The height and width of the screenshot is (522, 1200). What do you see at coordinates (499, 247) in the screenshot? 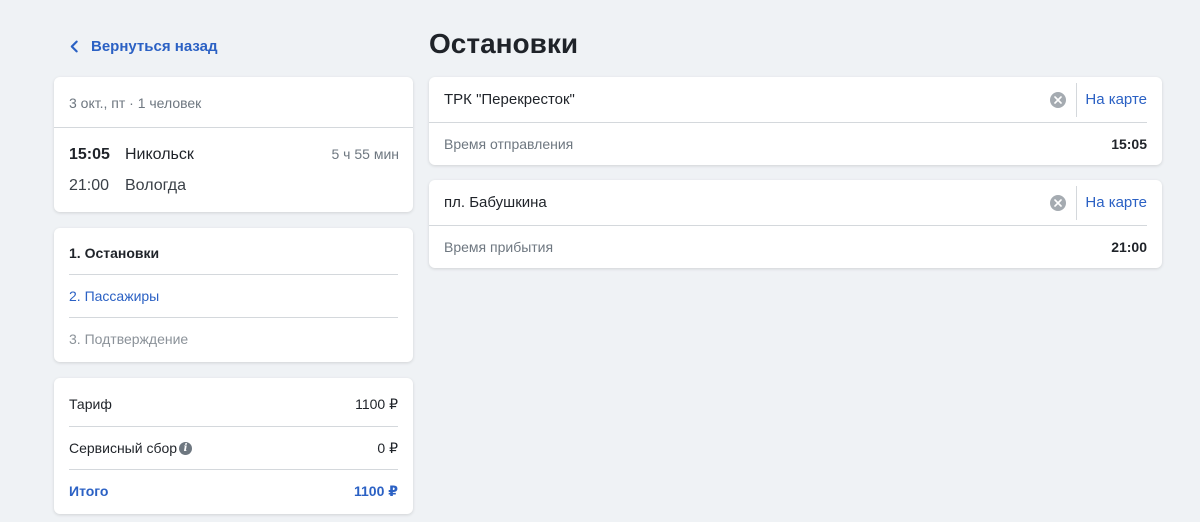
I see `stop-time-label: Время прибытия` at bounding box center [499, 247].